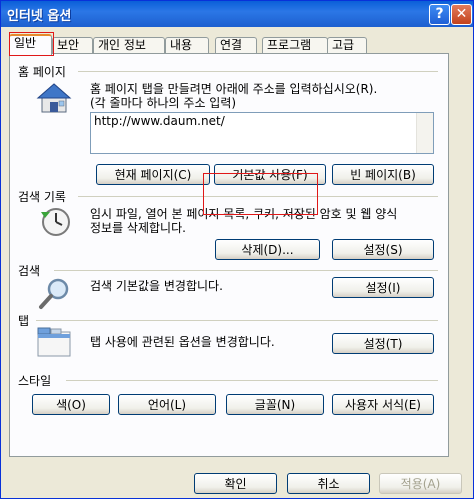 This screenshot has width=474, height=499. I want to click on apply-button: 적용(A), so click(420, 483).